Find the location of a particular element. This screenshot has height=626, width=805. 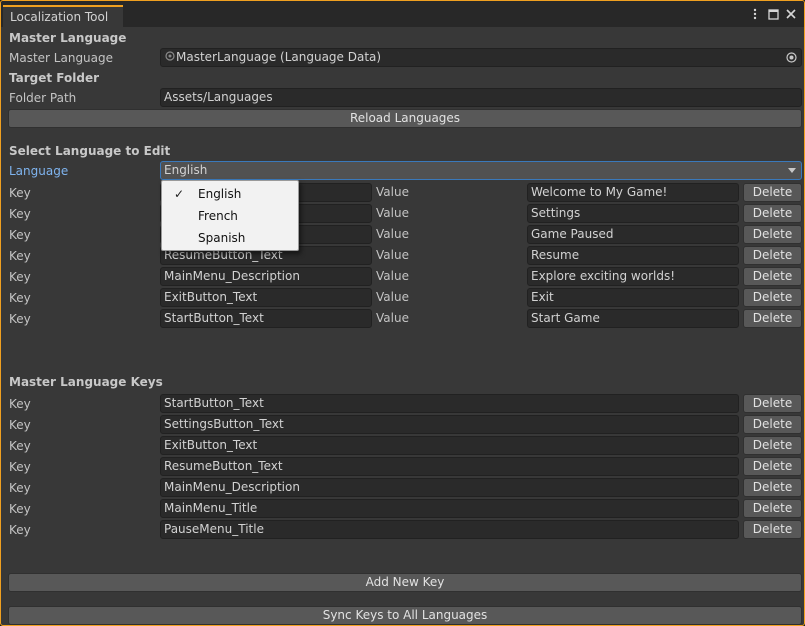

language-data-asset-icon is located at coordinates (170, 57).